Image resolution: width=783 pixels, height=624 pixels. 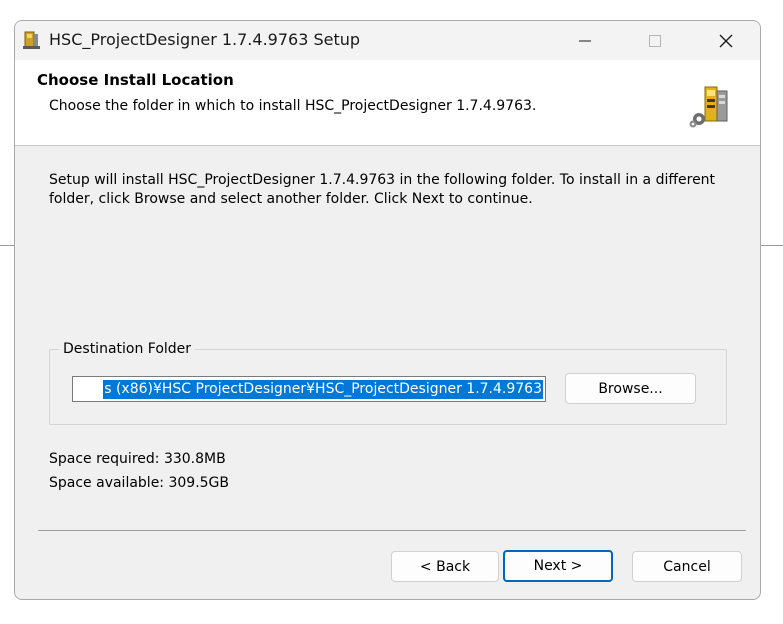 I want to click on cancel-button: Cancel, so click(x=687, y=566).